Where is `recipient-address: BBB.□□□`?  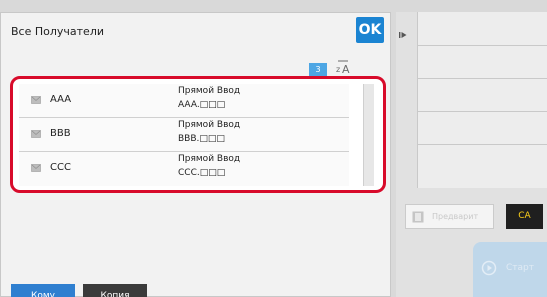
recipient-address: BBB.□□□ is located at coordinates (201, 139).